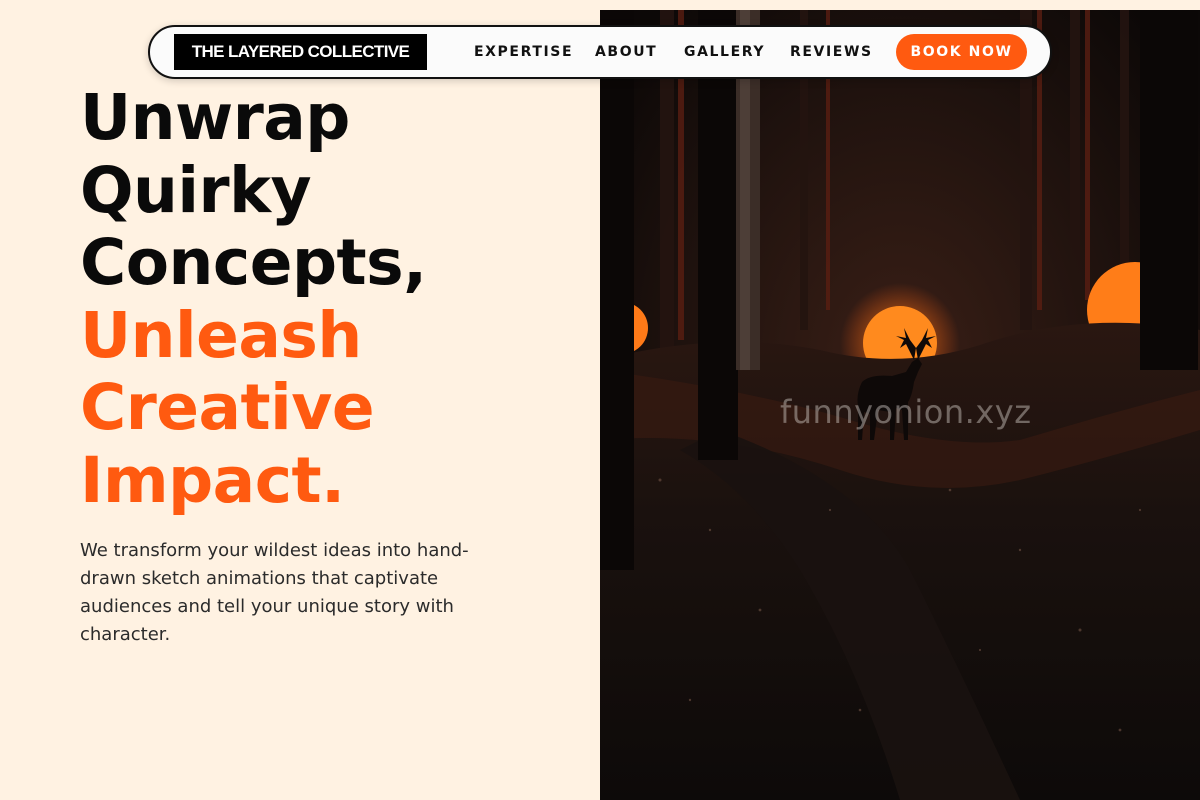 The image size is (1200, 800). Describe the element at coordinates (221, 335) in the screenshot. I see `headline-accent-line-1: Unleash` at that location.